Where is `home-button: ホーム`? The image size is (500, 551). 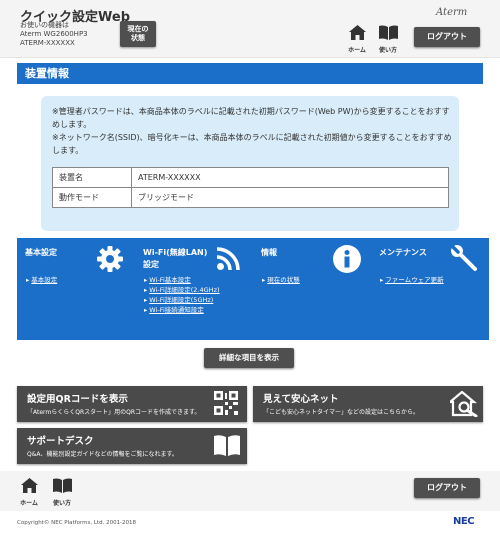 home-button: ホーム is located at coordinates (357, 39).